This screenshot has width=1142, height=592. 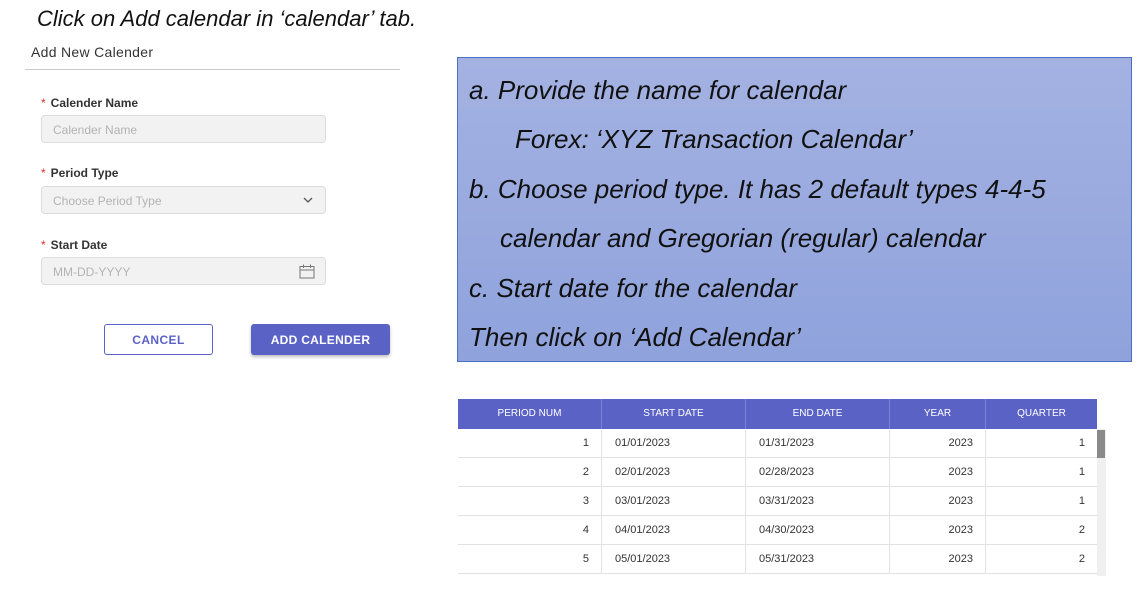 What do you see at coordinates (818, 501) in the screenshot?
I see `cell-end-date: 03/31/2023` at bounding box center [818, 501].